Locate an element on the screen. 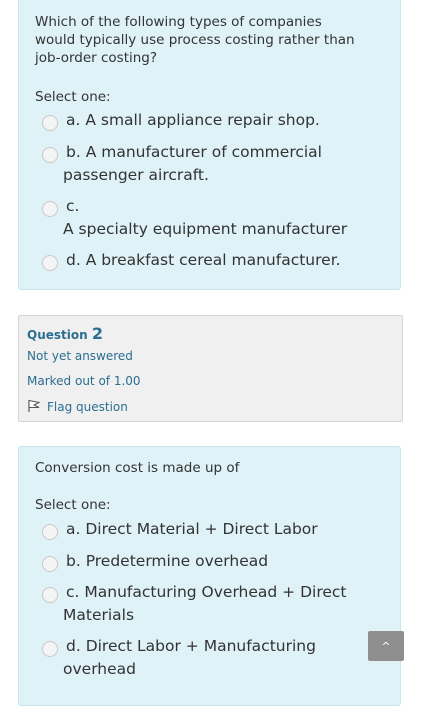 This screenshot has height=706, width=421. question-title: Question 2 is located at coordinates (65, 333).